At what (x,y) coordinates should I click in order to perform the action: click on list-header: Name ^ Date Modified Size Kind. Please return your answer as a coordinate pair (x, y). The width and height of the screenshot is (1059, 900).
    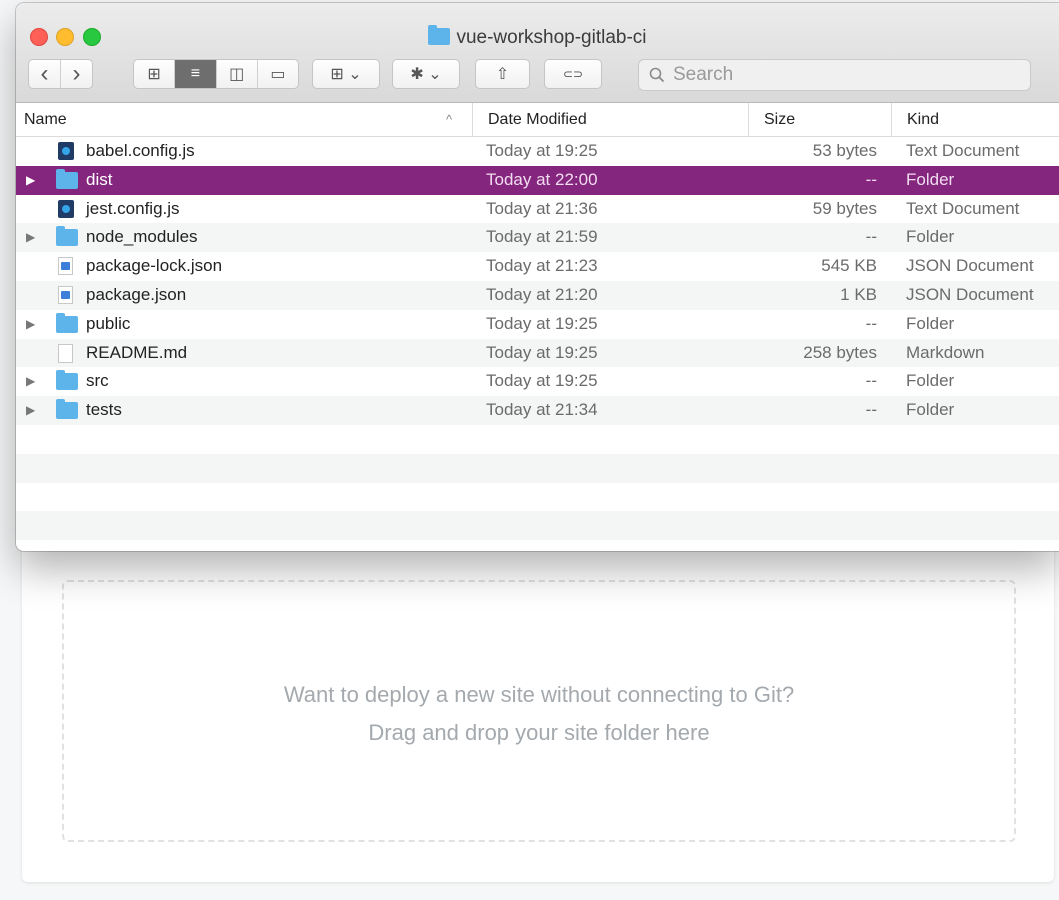
    Looking at the image, I should click on (537, 120).